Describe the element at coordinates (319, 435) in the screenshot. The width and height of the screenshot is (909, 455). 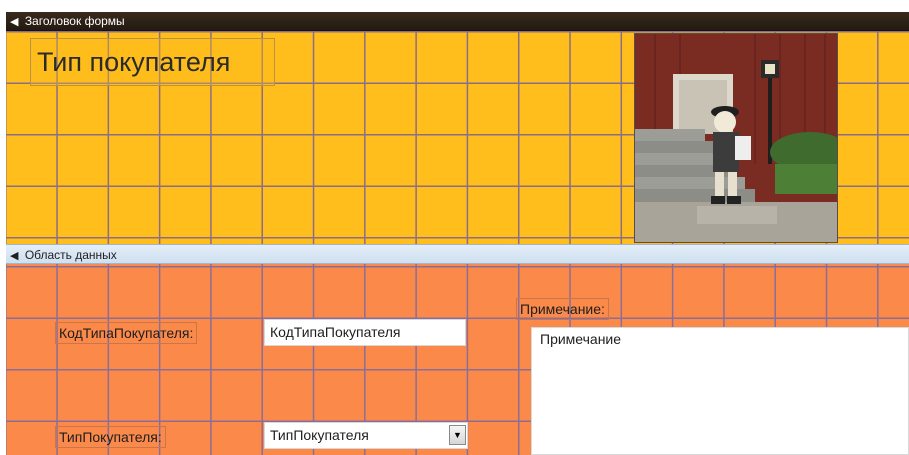
I see `type-combobox-value: ТипПокупателя` at that location.